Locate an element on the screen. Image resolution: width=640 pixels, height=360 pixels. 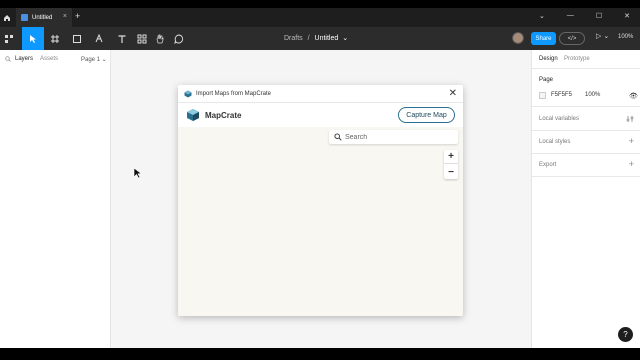
brand-bar: MapCrate Capture Map is located at coordinates (320, 115).